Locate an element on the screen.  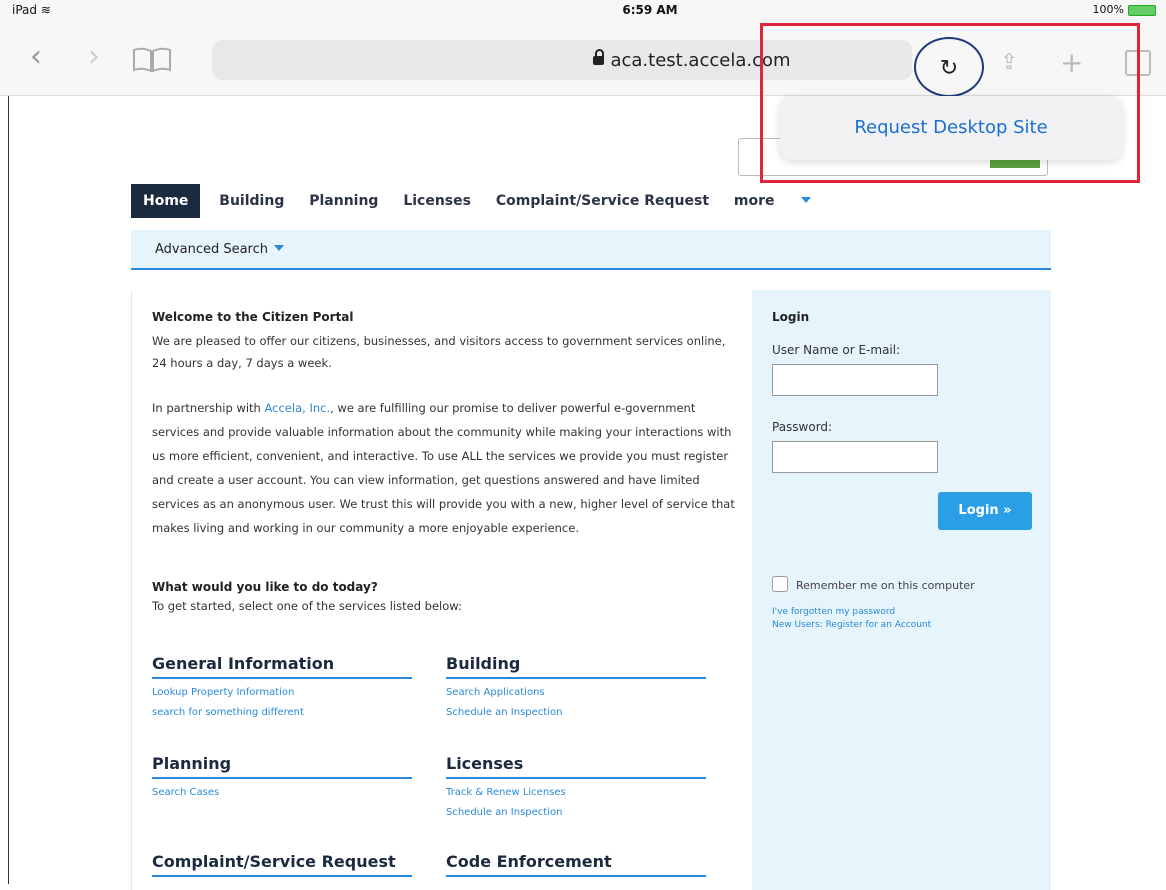
forgot-password-link: I've forgotten my password is located at coordinates (851, 612).